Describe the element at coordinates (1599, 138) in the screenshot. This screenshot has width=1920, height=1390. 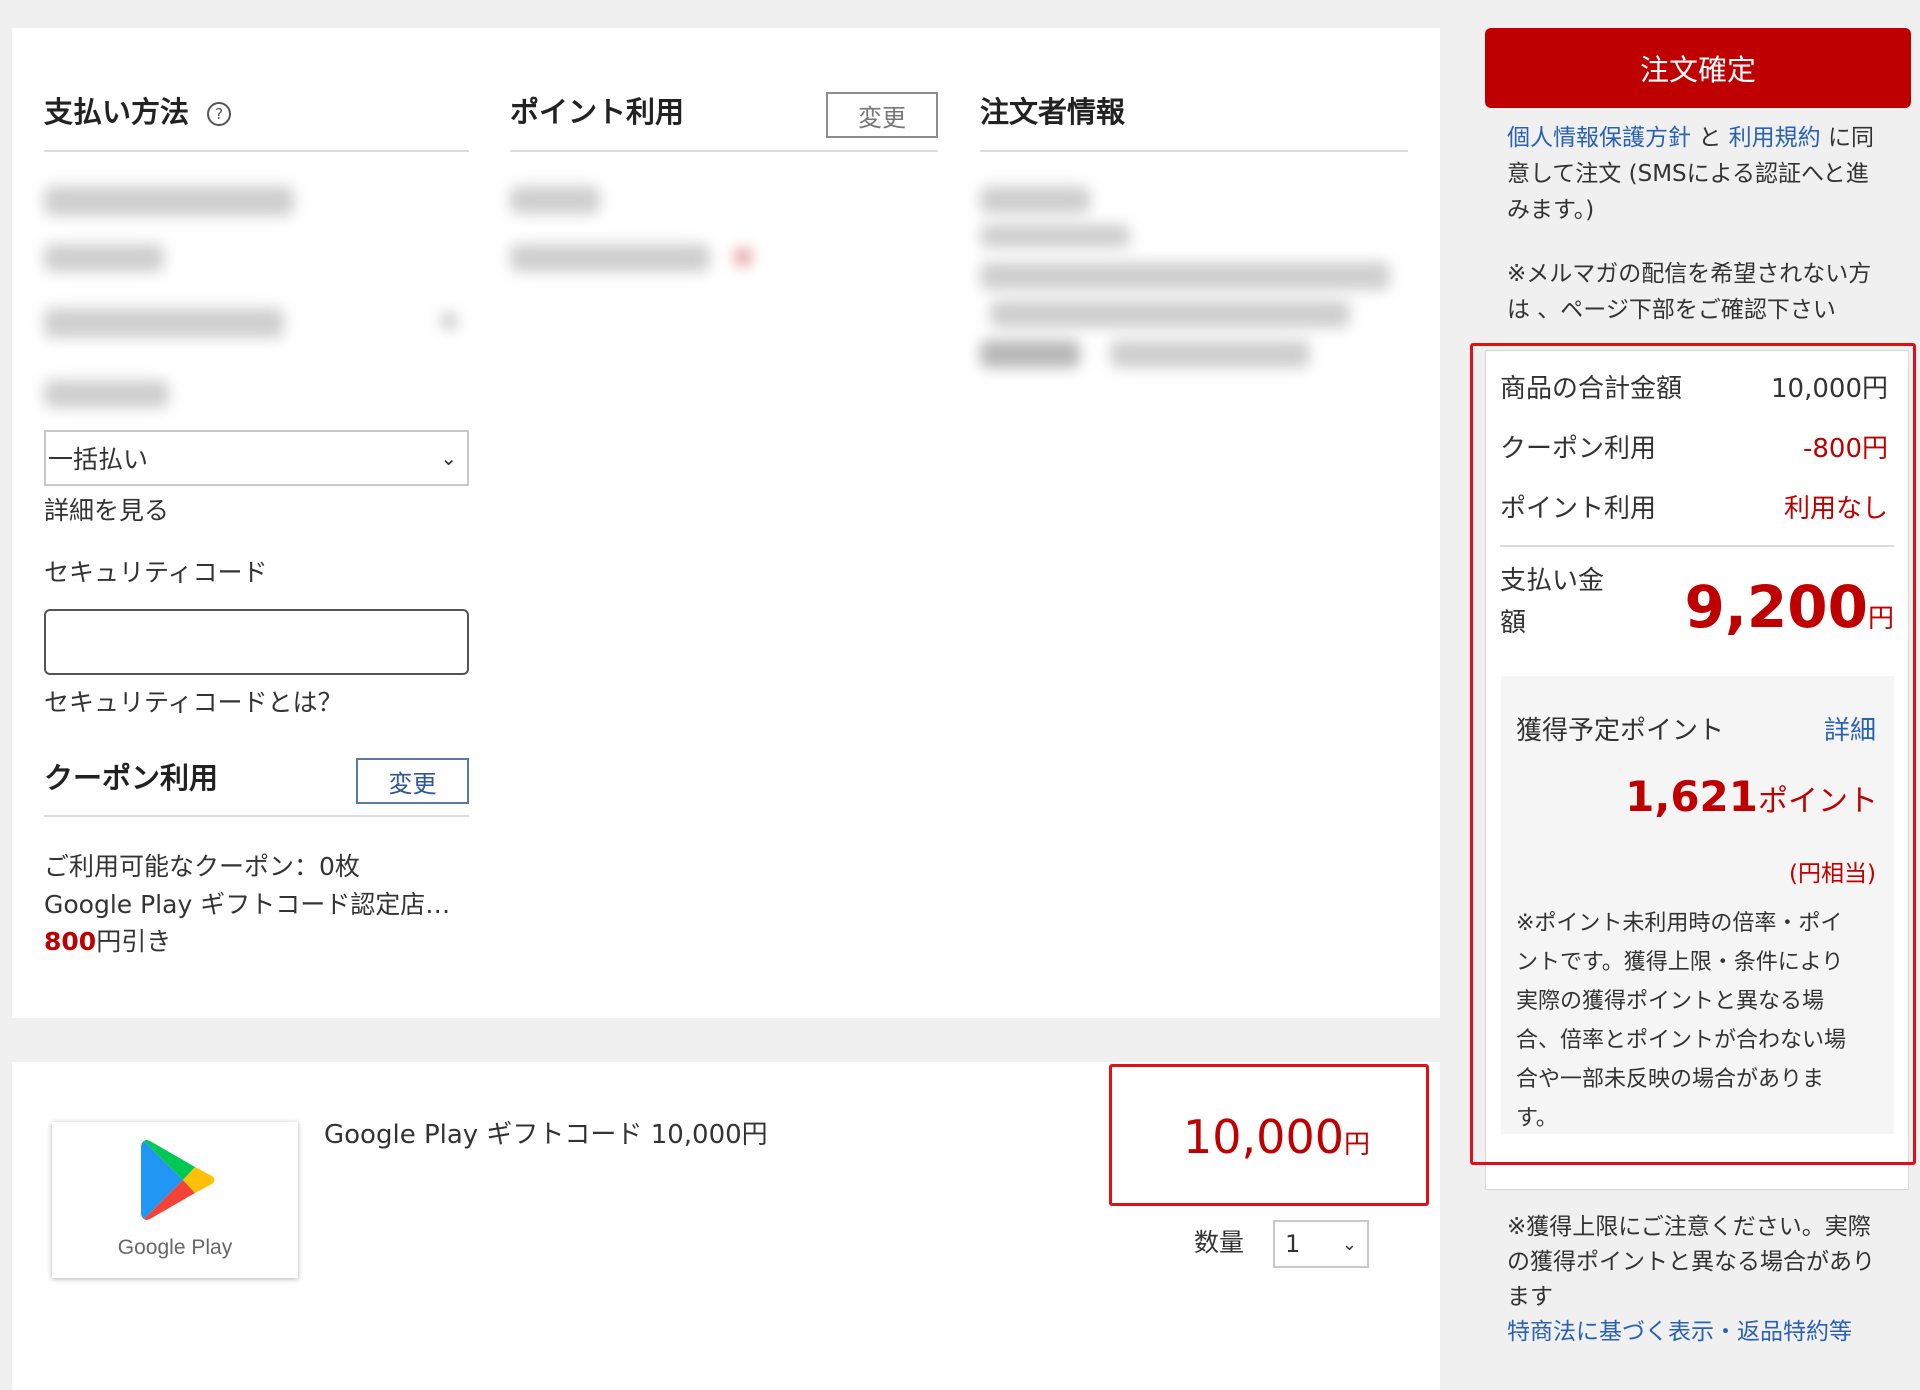
I see `privacy-policy-link: 個人情報保護方針` at that location.